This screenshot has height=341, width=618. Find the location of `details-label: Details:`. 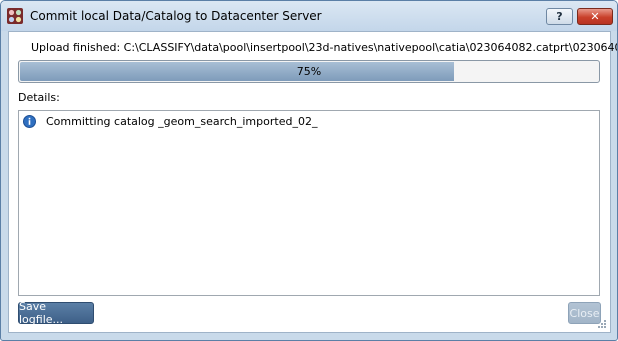

details-label: Details: is located at coordinates (39, 97).